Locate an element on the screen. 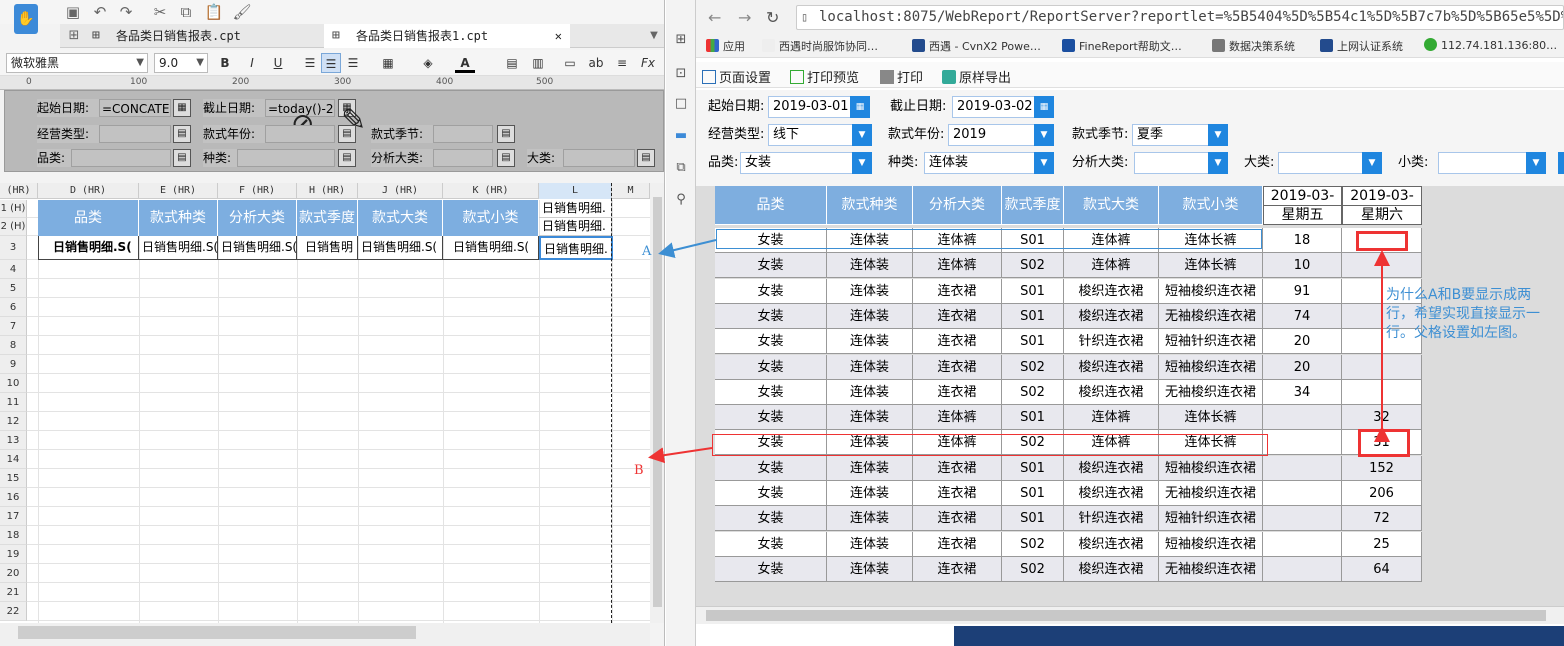 The image size is (1564, 646). close-tab-icon: ✕ is located at coordinates (558, 36).